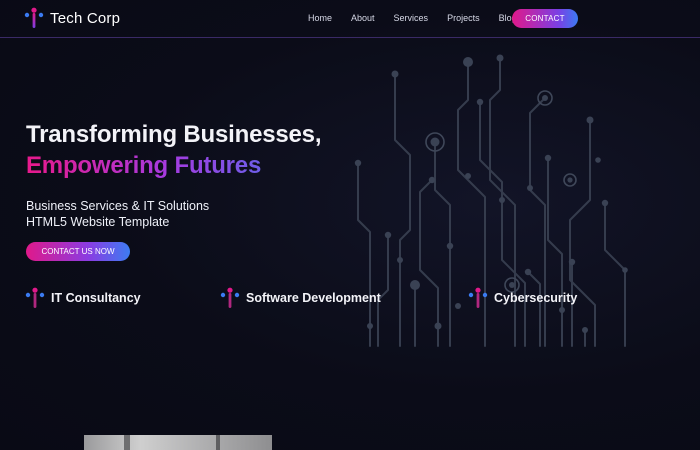 The image size is (700, 450). Describe the element at coordinates (174, 134) in the screenshot. I see `hero-title-line-1: Transforming Businesses,` at that location.